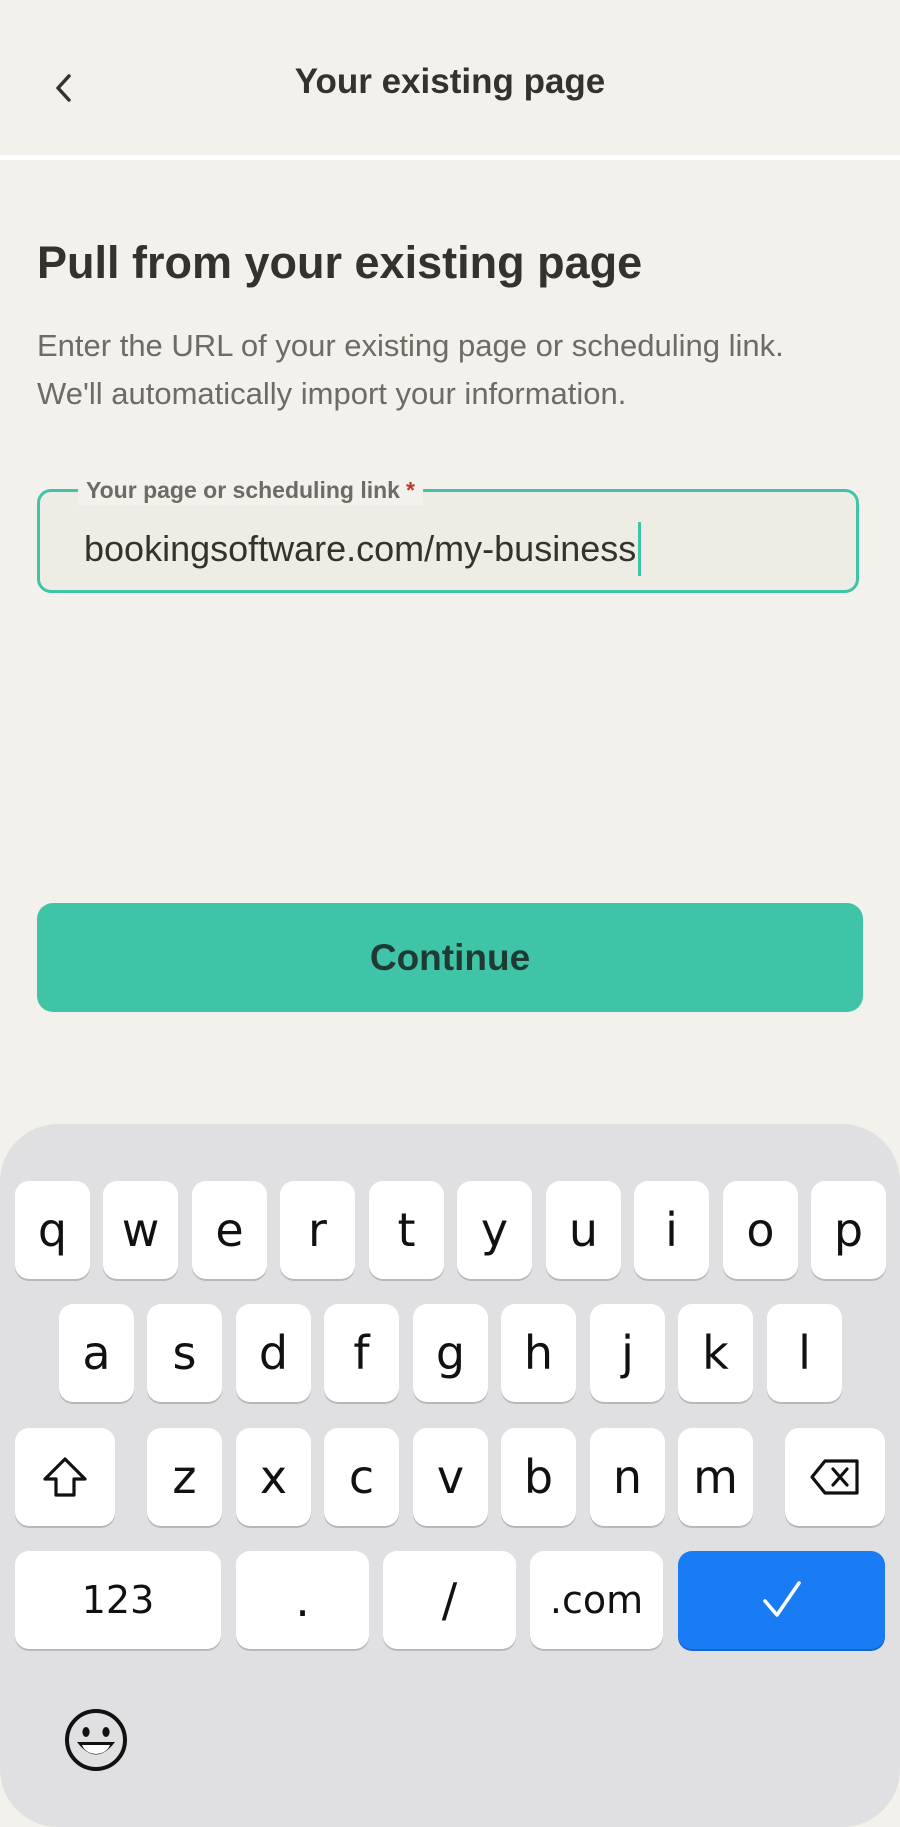 The width and height of the screenshot is (900, 1827). I want to click on done-key, so click(781, 1600).